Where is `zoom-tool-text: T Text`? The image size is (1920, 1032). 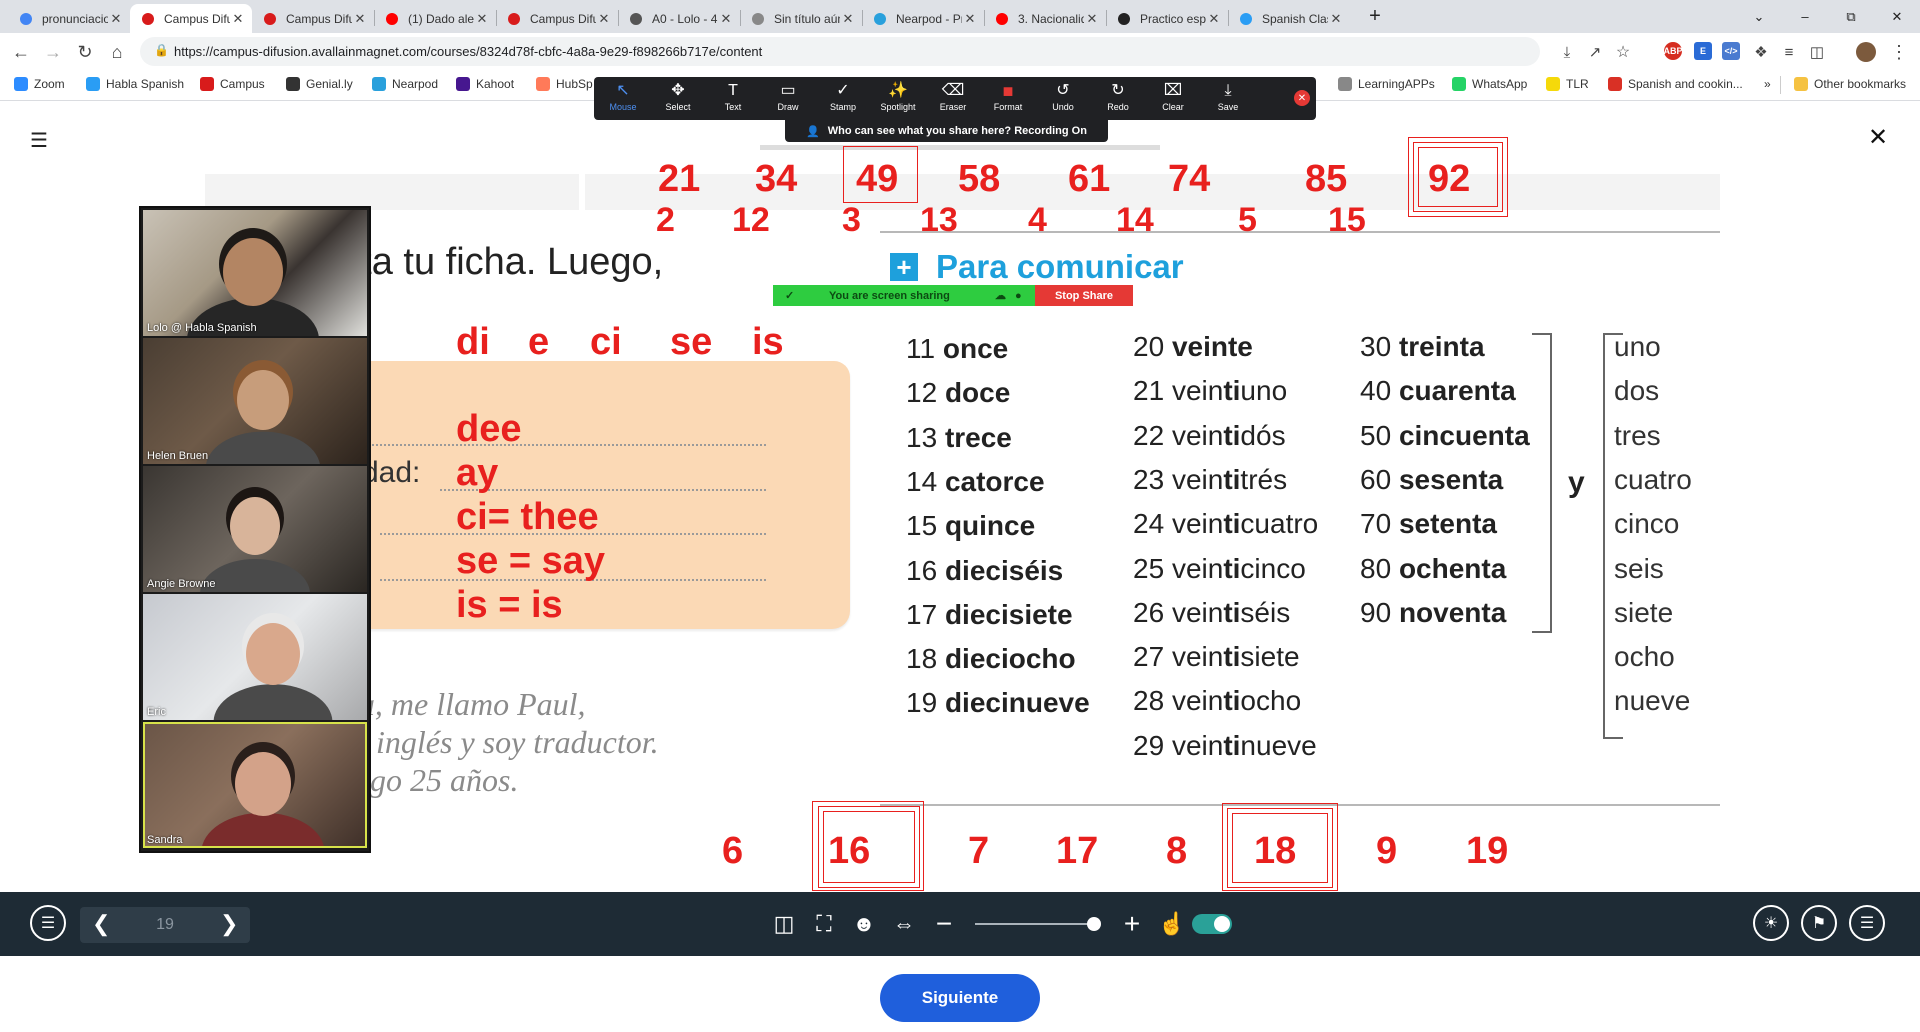 zoom-tool-text: T Text is located at coordinates (733, 100).